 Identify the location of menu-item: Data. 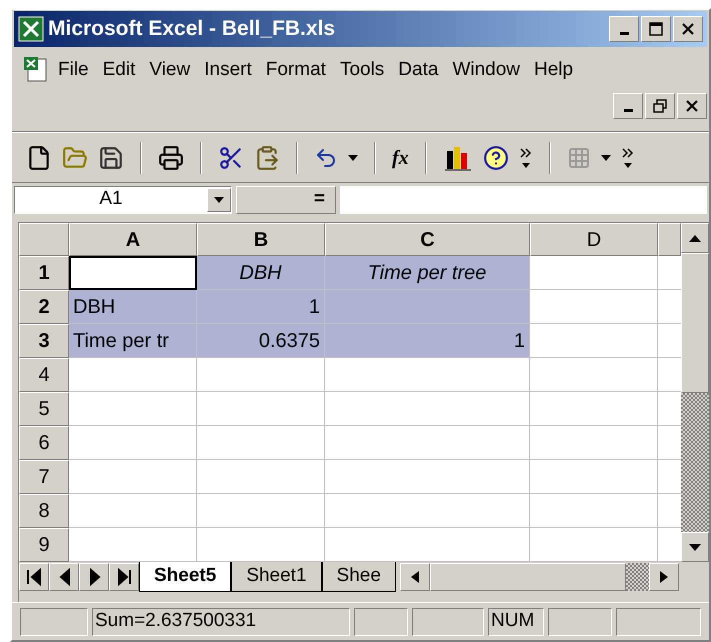
(418, 70).